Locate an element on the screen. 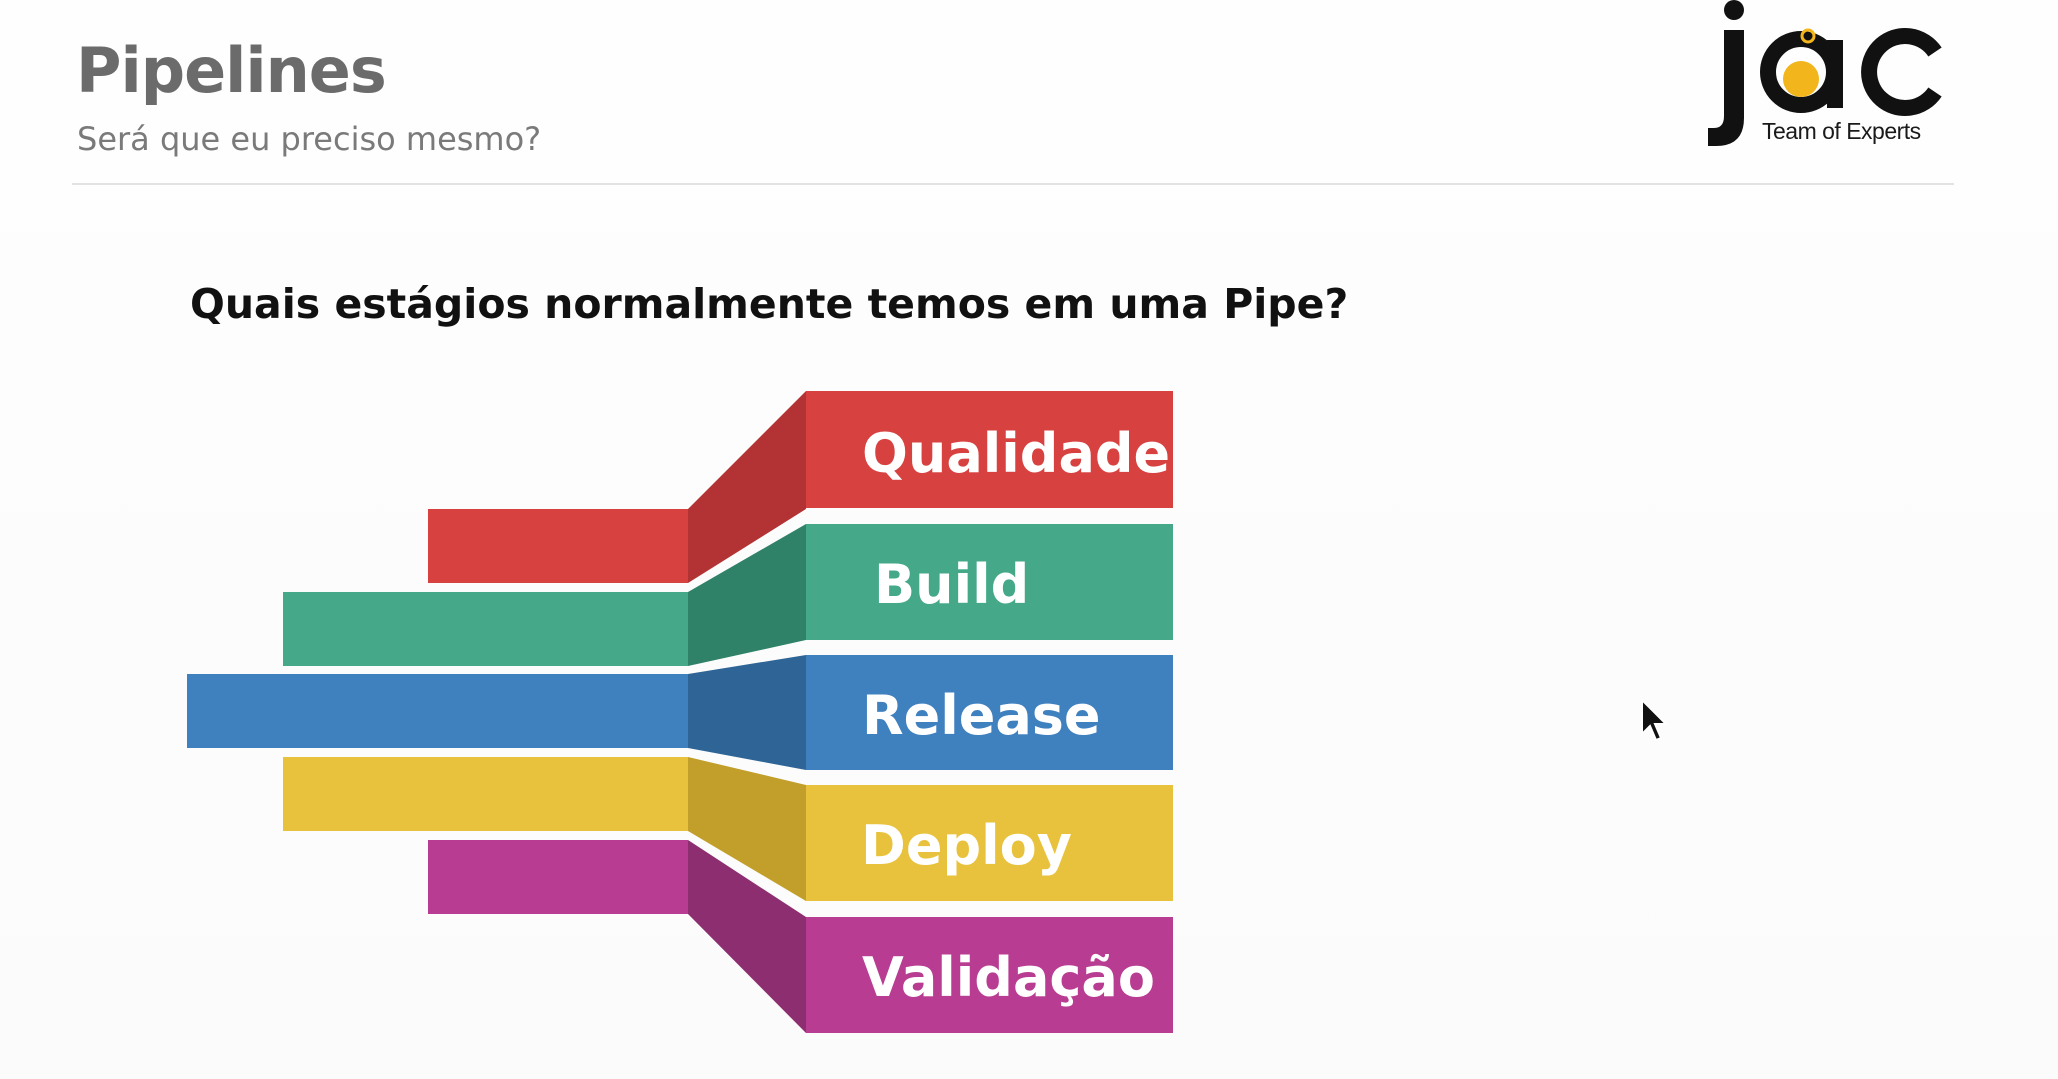  stage-qualidade-label: Qualidade is located at coordinates (1016, 453).